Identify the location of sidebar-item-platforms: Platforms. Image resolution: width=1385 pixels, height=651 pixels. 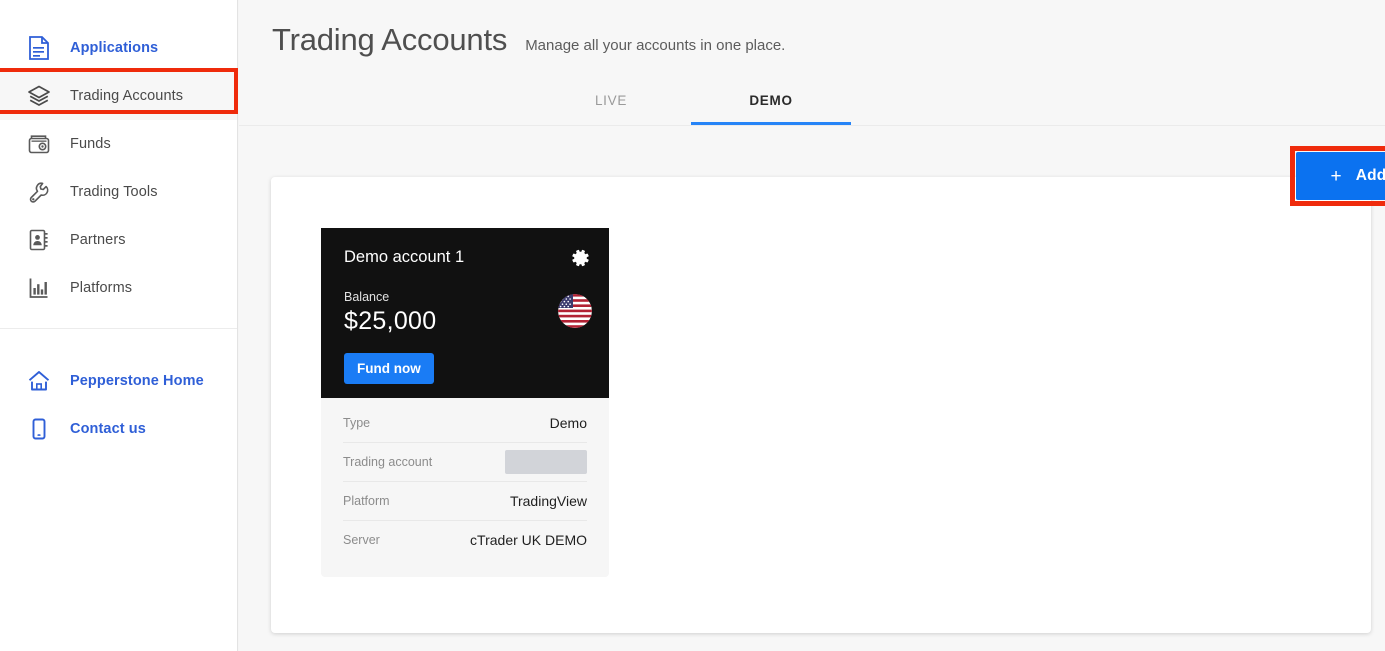
(118, 288).